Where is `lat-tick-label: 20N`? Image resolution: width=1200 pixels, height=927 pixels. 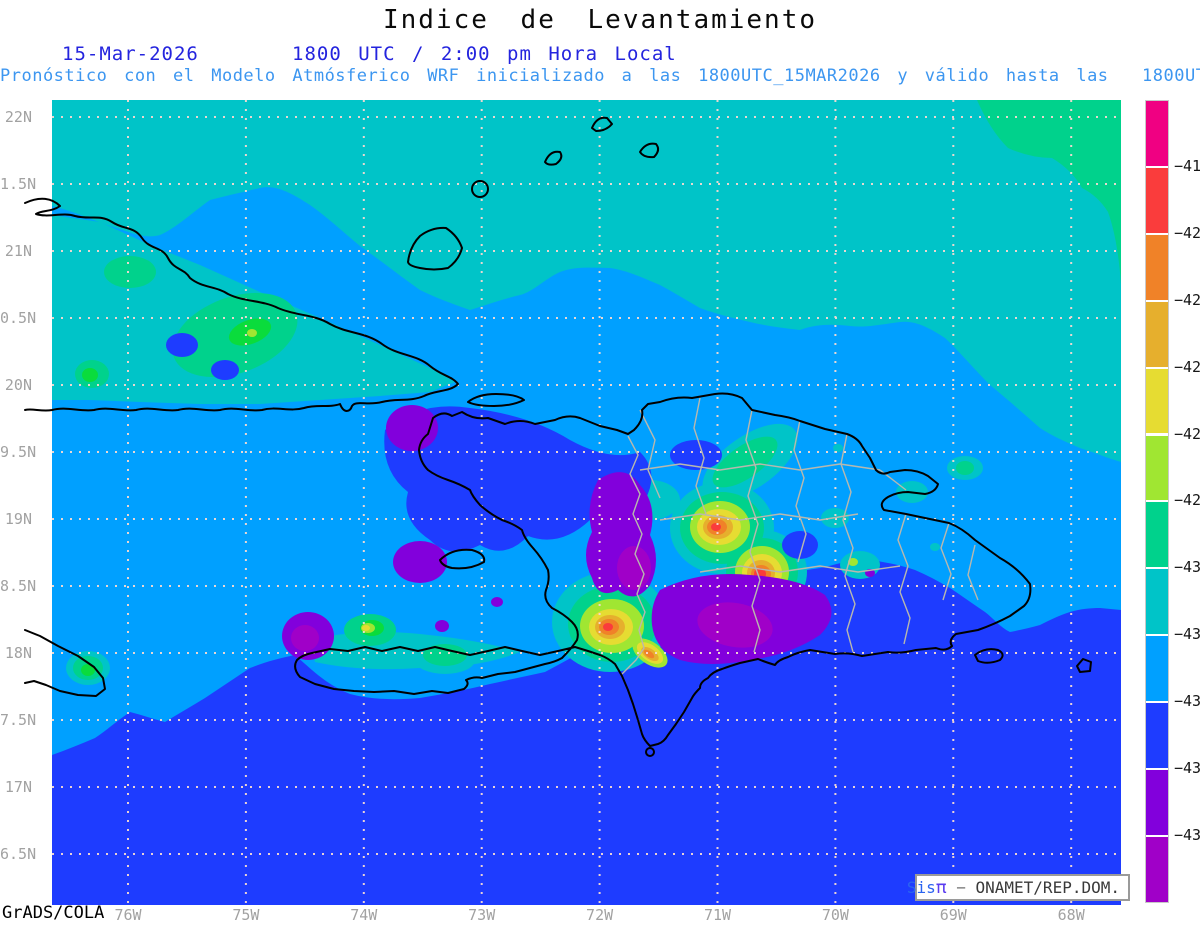
lat-tick-label: 20N is located at coordinates (18, 385).